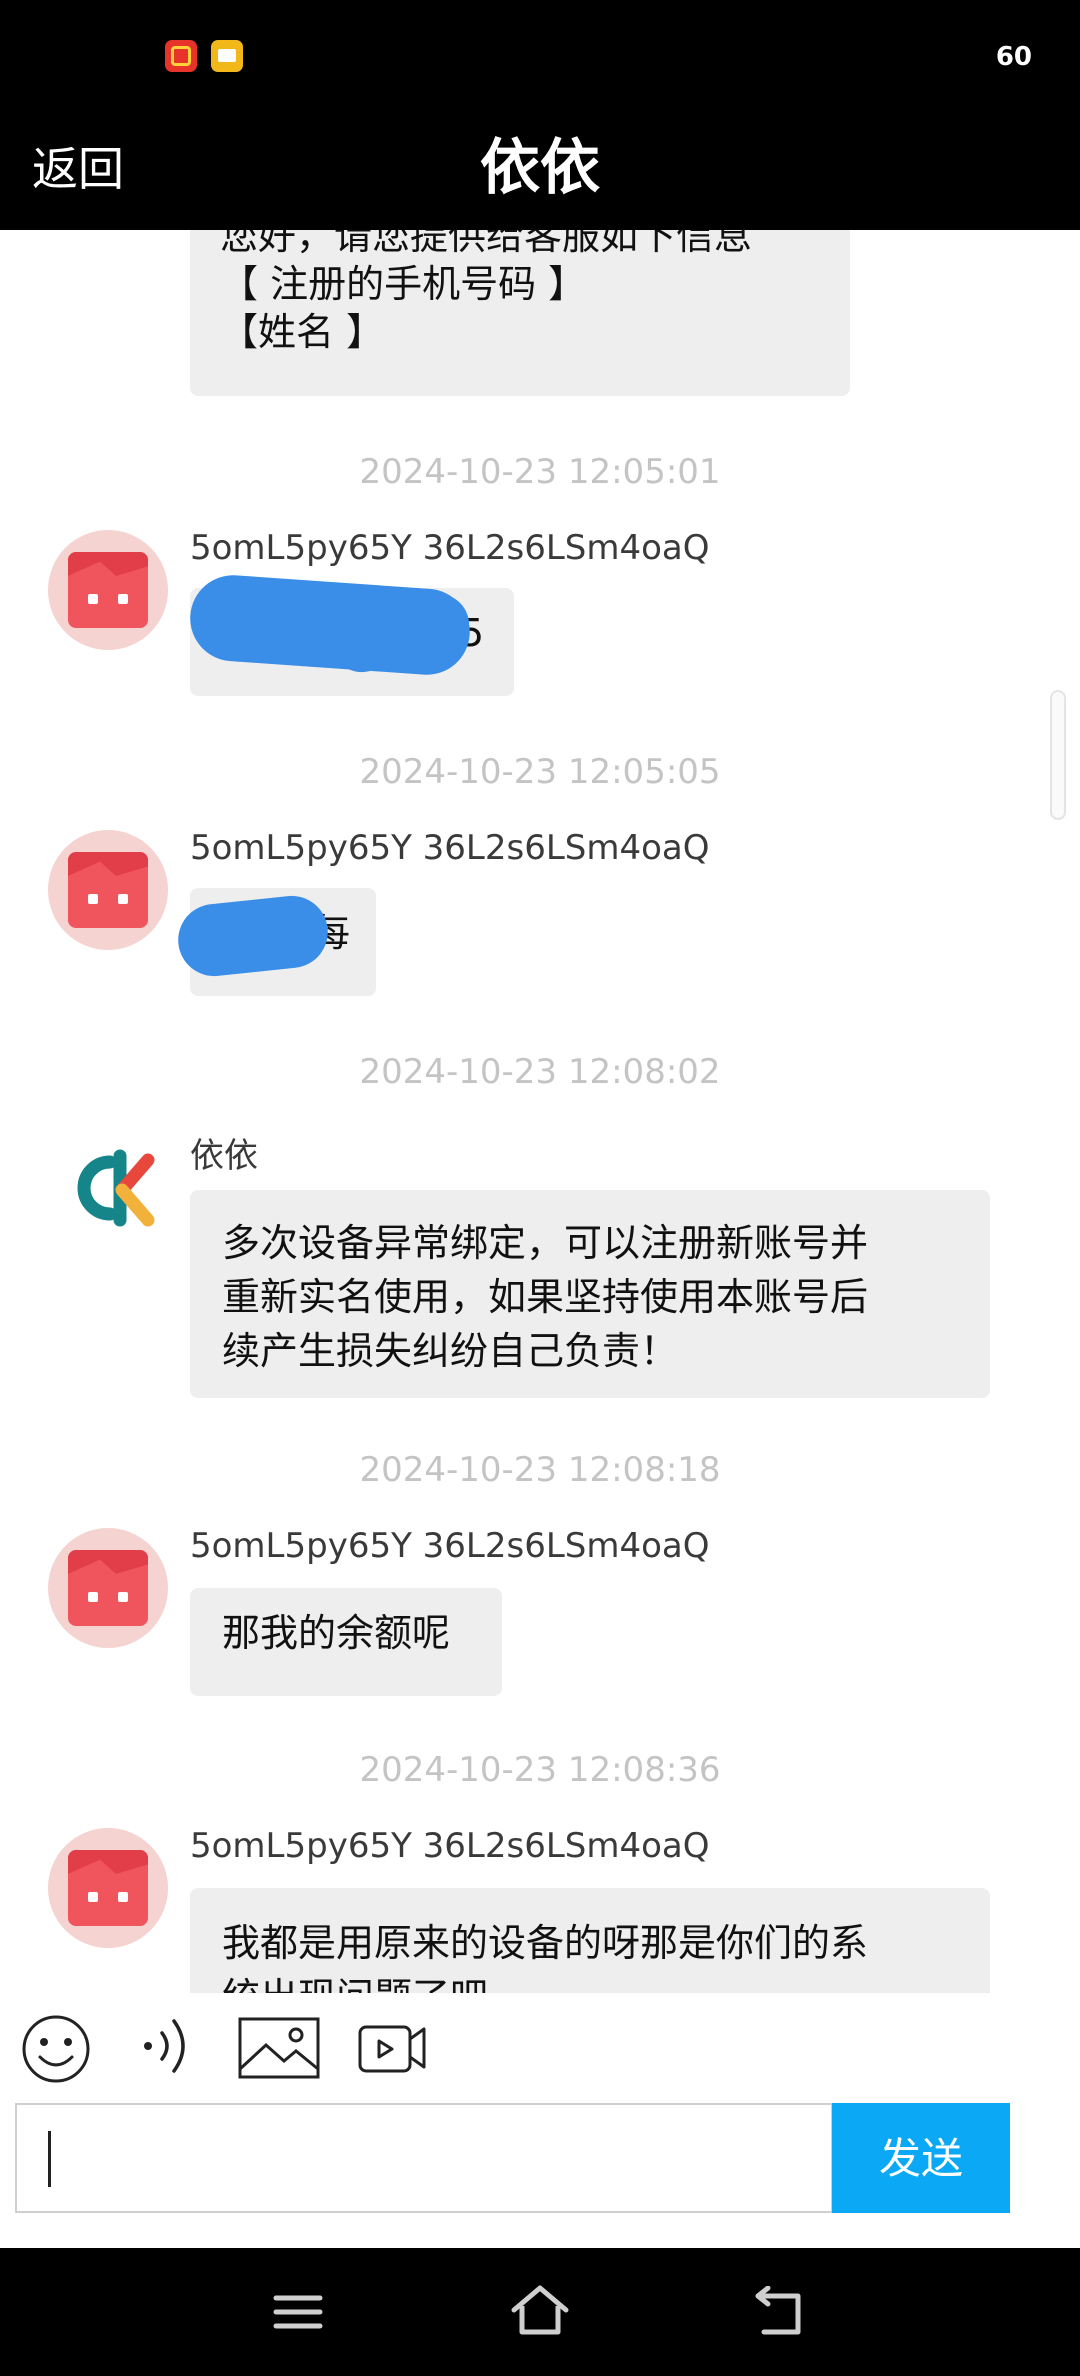 The width and height of the screenshot is (1080, 2376). What do you see at coordinates (49, 2159) in the screenshot?
I see `text-caret` at bounding box center [49, 2159].